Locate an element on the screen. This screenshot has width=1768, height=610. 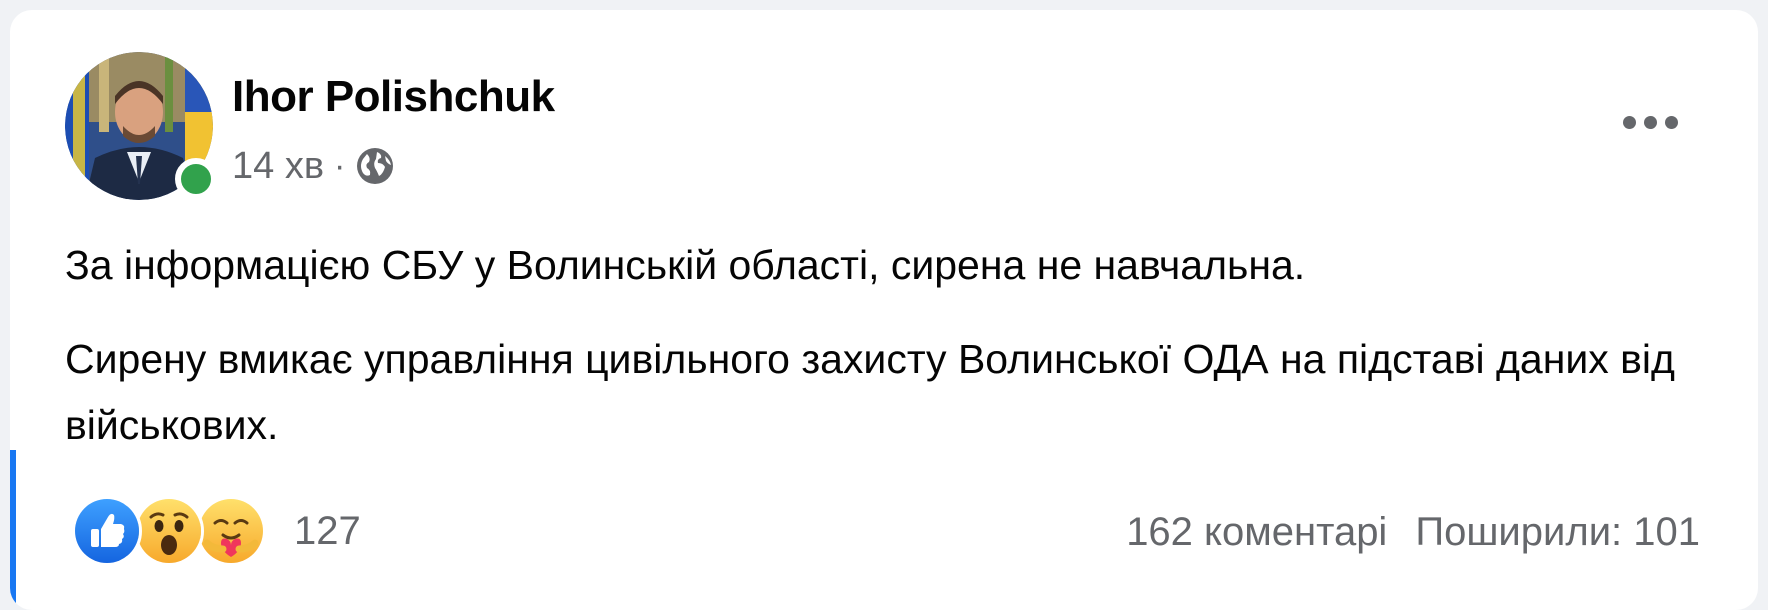
wow-icon is located at coordinates (169, 531).